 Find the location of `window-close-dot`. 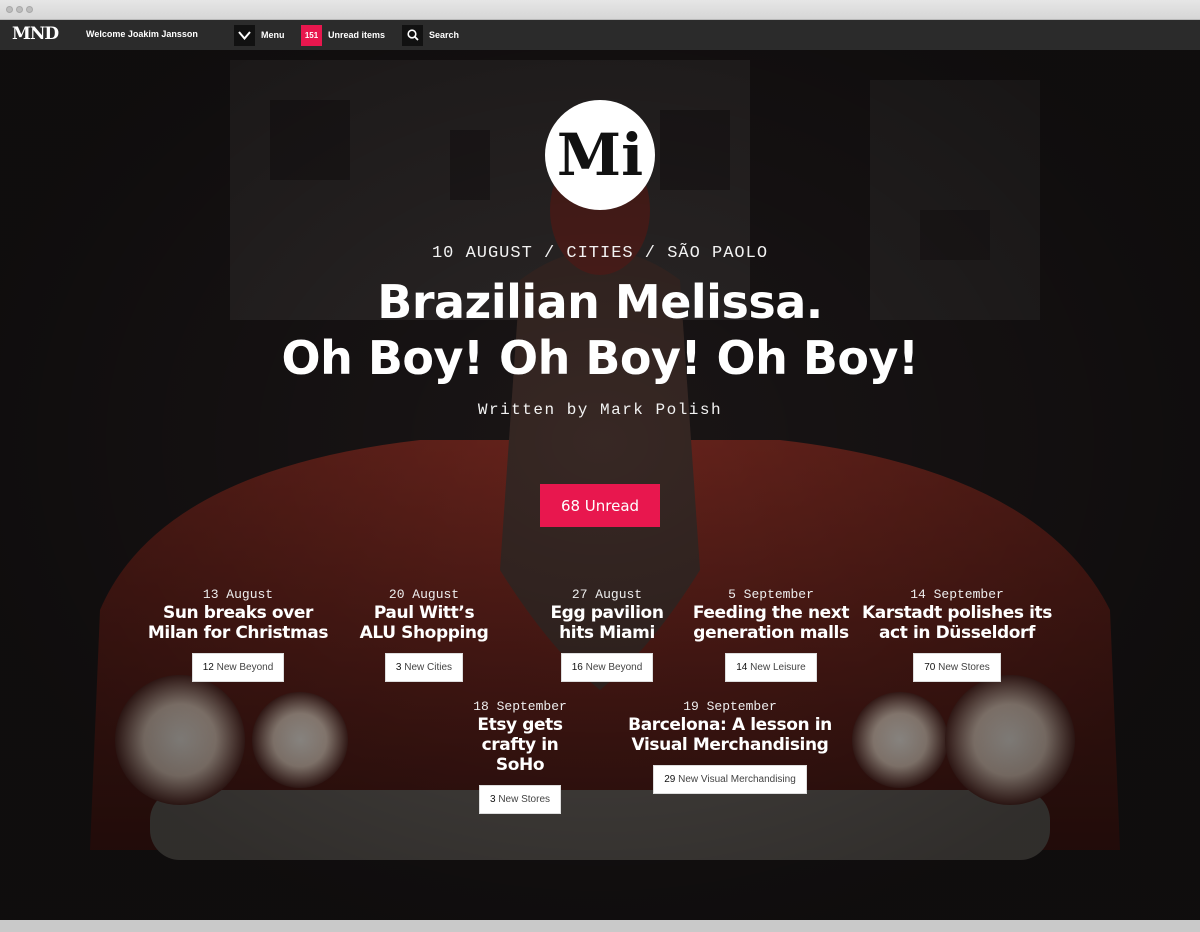

window-close-dot is located at coordinates (9, 9).